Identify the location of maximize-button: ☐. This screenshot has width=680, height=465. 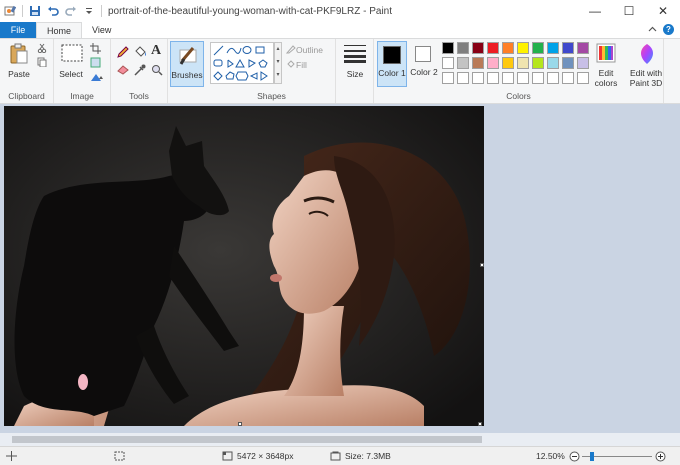
(629, 11).